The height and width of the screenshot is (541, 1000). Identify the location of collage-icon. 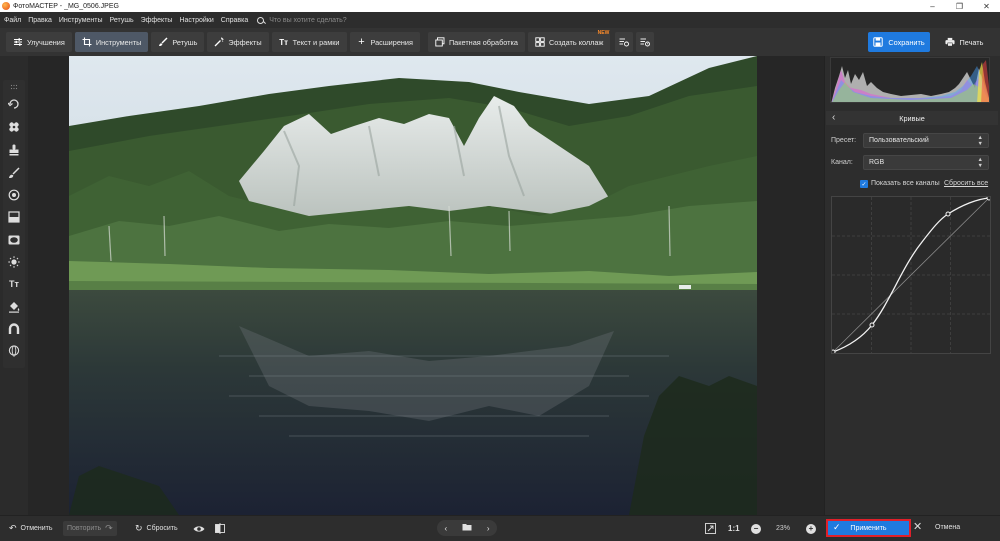
(540, 42).